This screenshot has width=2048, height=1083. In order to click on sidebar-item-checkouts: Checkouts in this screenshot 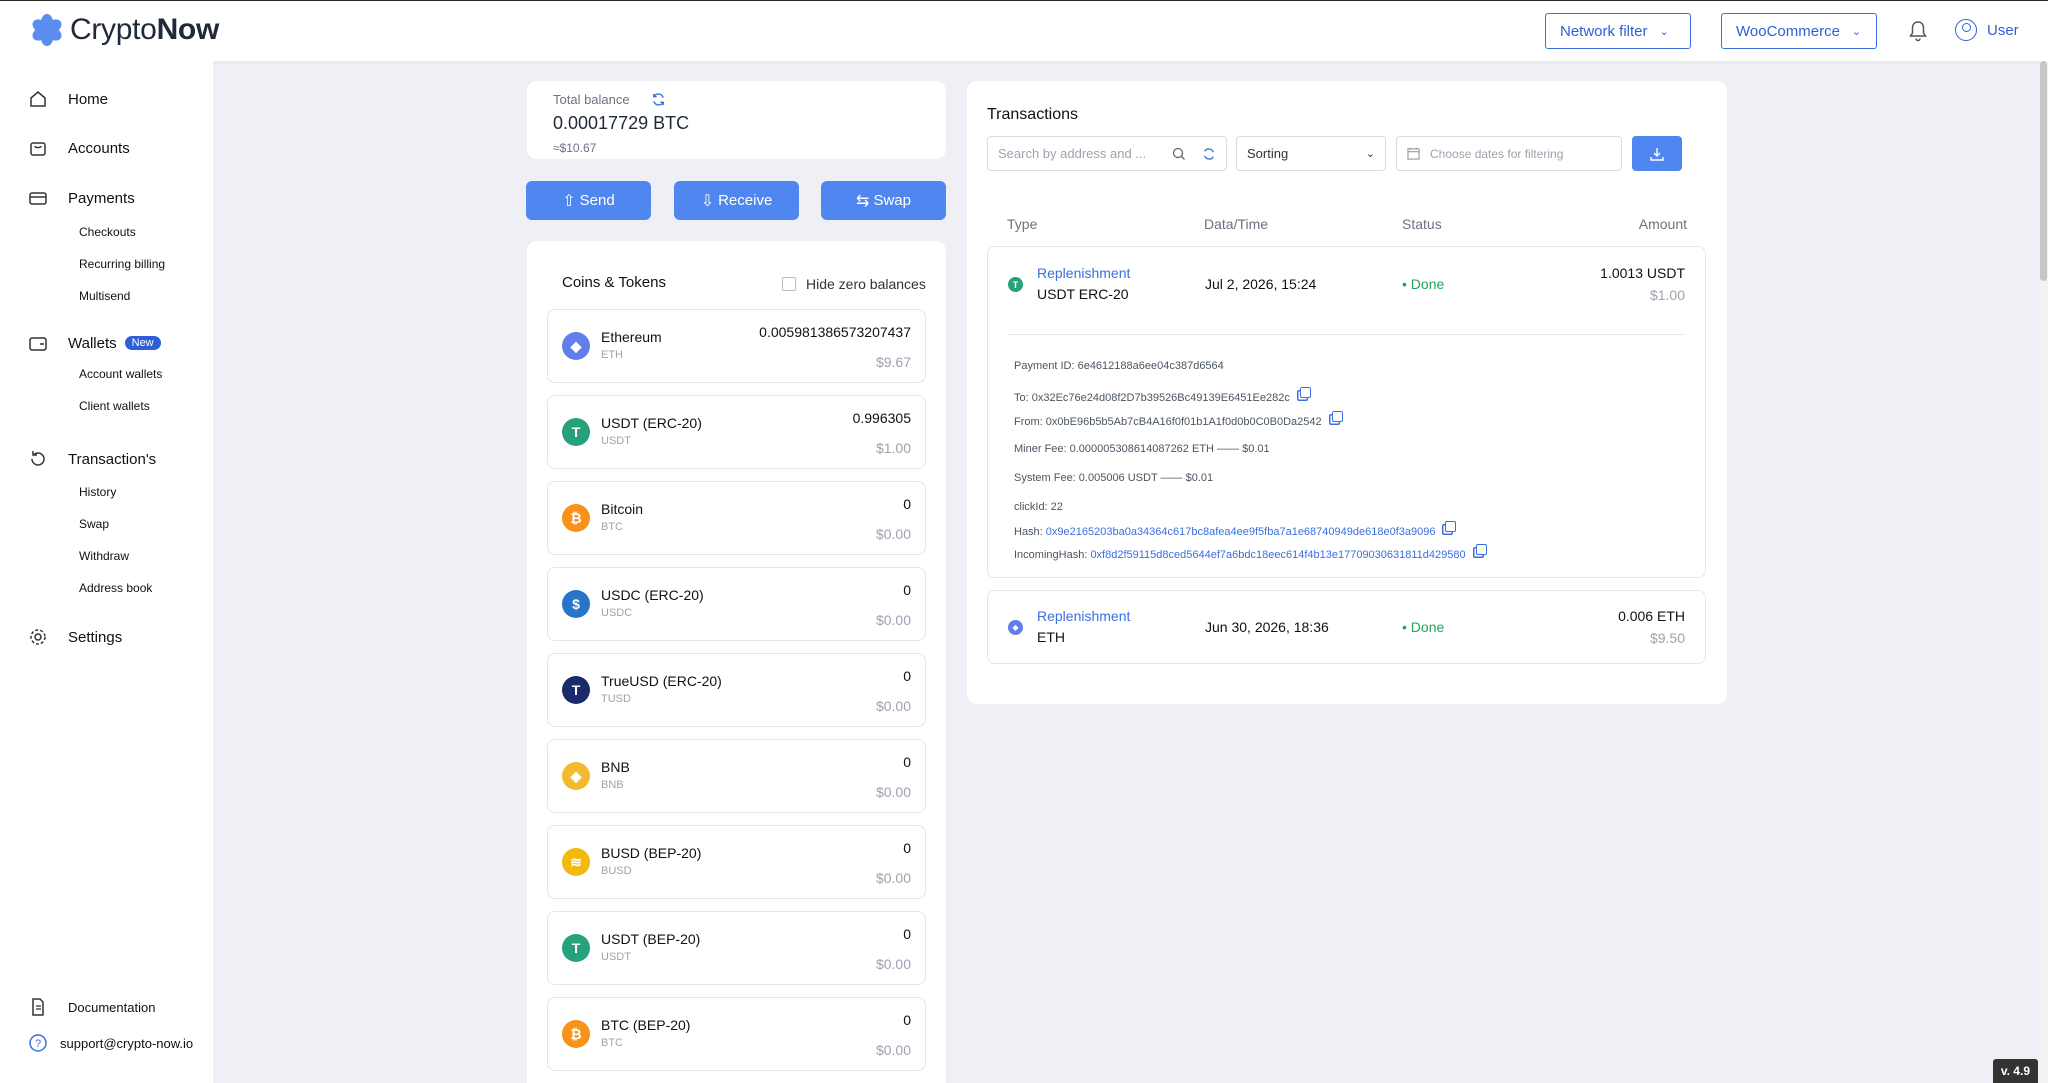, I will do `click(107, 232)`.